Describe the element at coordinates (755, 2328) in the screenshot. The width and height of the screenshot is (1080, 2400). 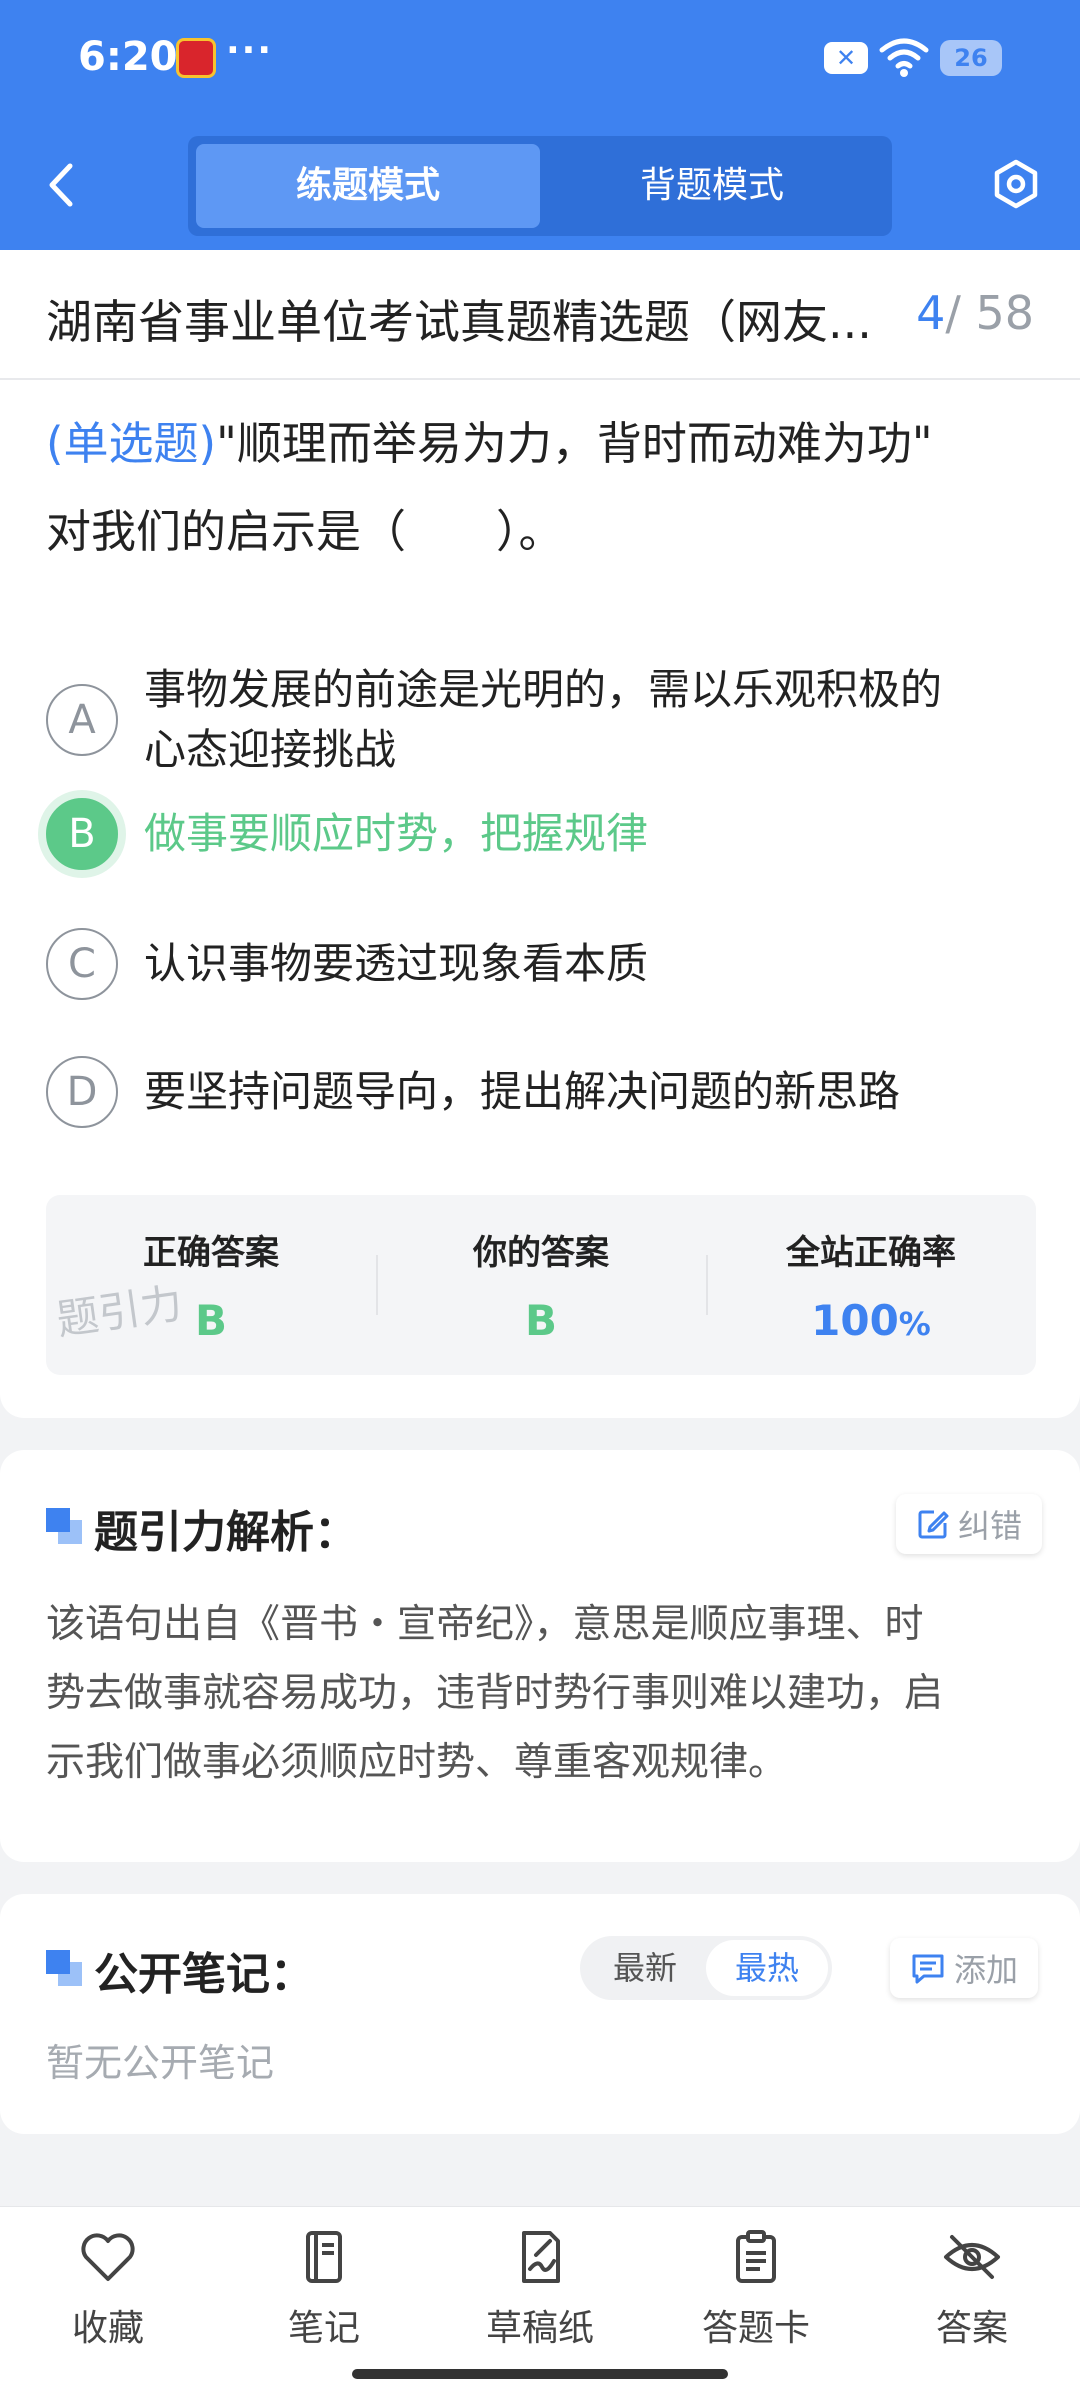
I see `answer-card-label: 答题卡` at that location.